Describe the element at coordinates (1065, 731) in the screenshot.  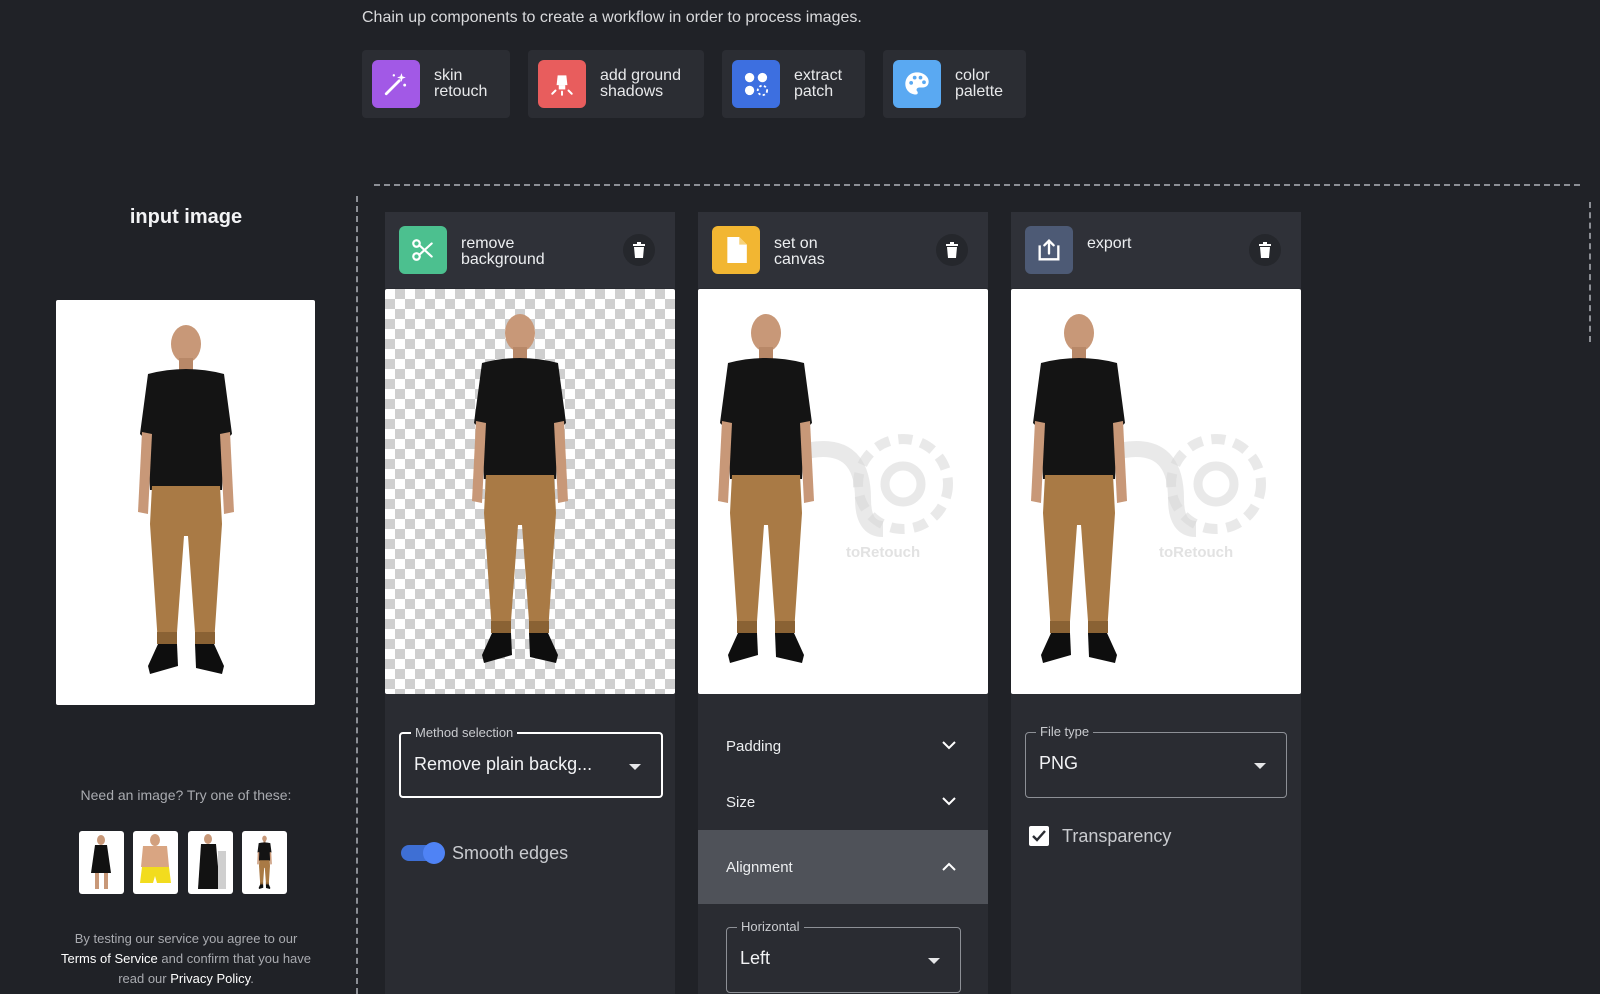
I see `file-type-label: File type` at that location.